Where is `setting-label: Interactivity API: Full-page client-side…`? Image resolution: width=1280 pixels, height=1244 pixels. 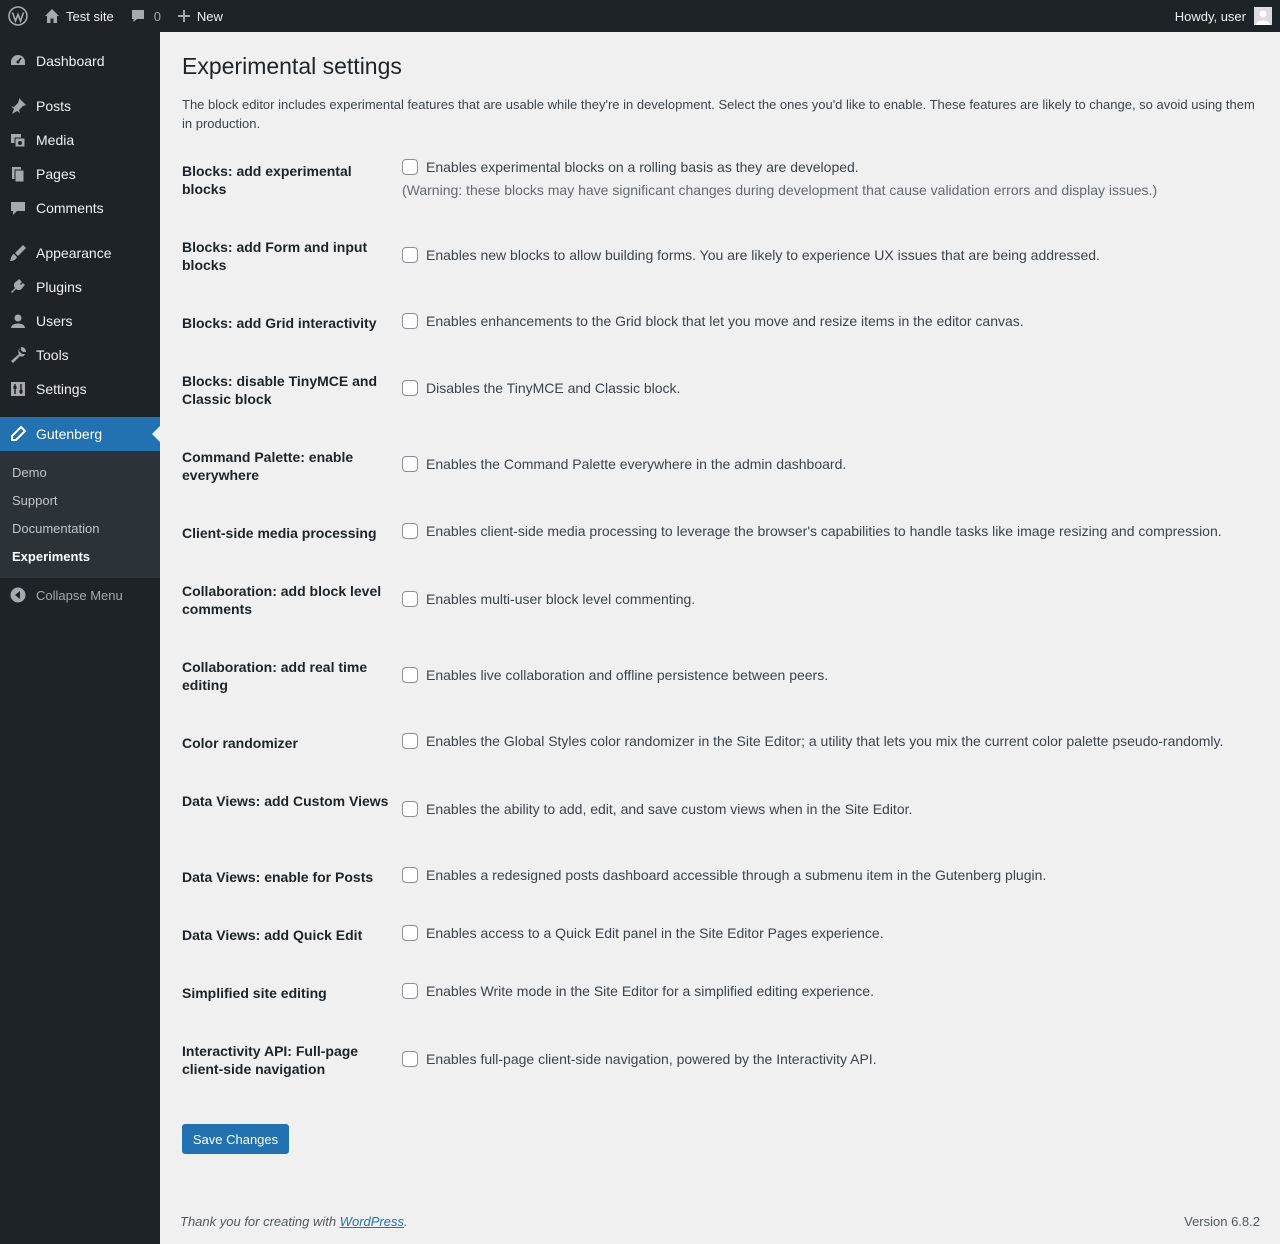
setting-label: Interactivity API: Full-page client-side… is located at coordinates (270, 1060).